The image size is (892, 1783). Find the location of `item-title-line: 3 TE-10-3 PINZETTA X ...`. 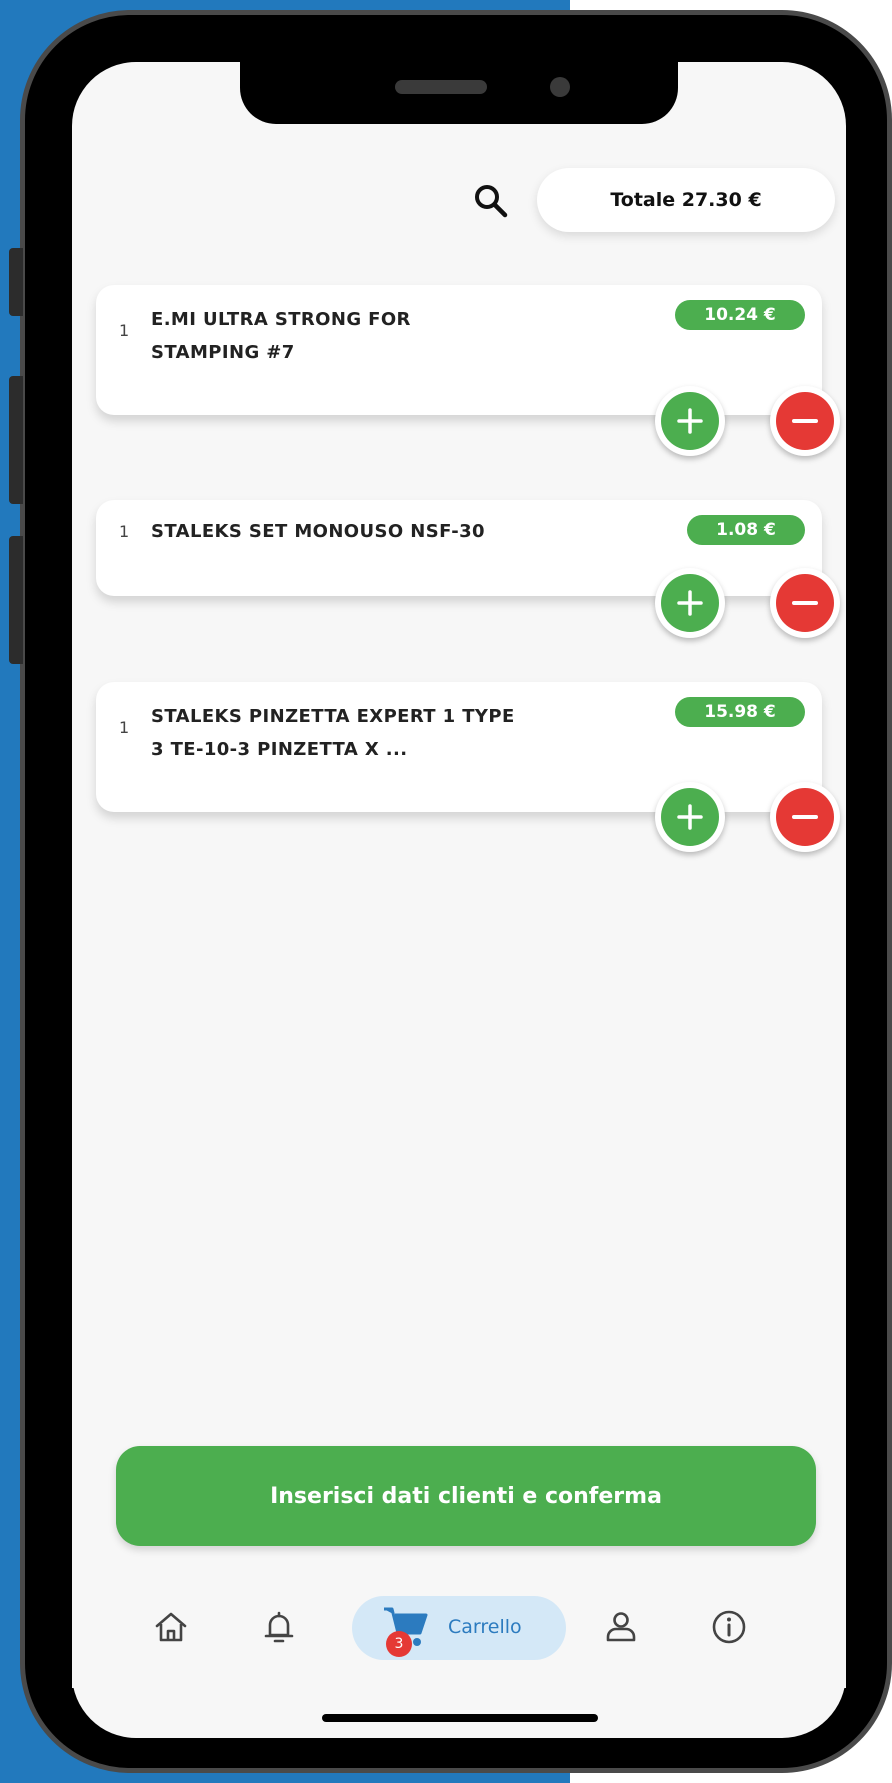

item-title-line: 3 TE-10-3 PINZETTA X ... is located at coordinates (279, 749).